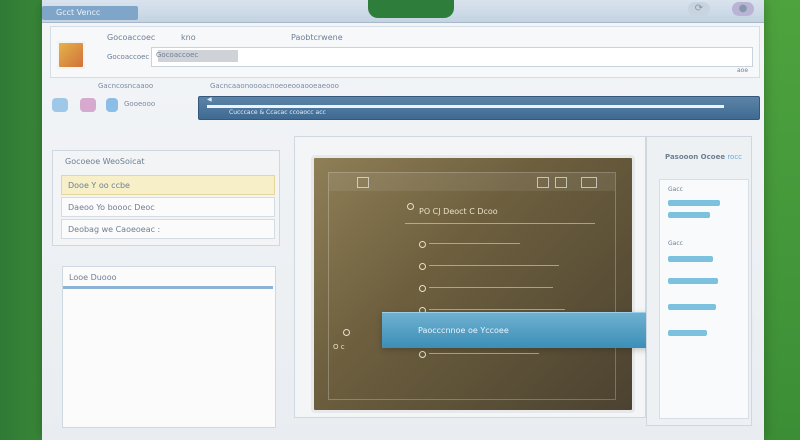 The width and height of the screenshot is (800, 440). Describe the element at coordinates (60, 105) in the screenshot. I see `cloud-icon` at that location.